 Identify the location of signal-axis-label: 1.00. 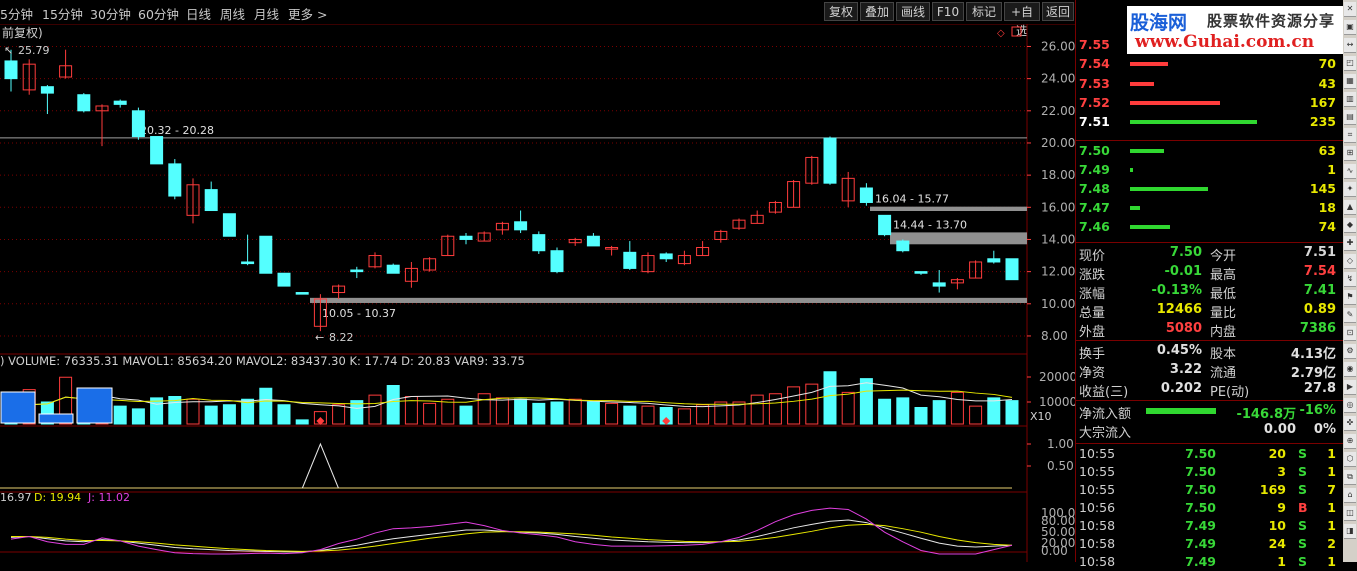
(1060, 444).